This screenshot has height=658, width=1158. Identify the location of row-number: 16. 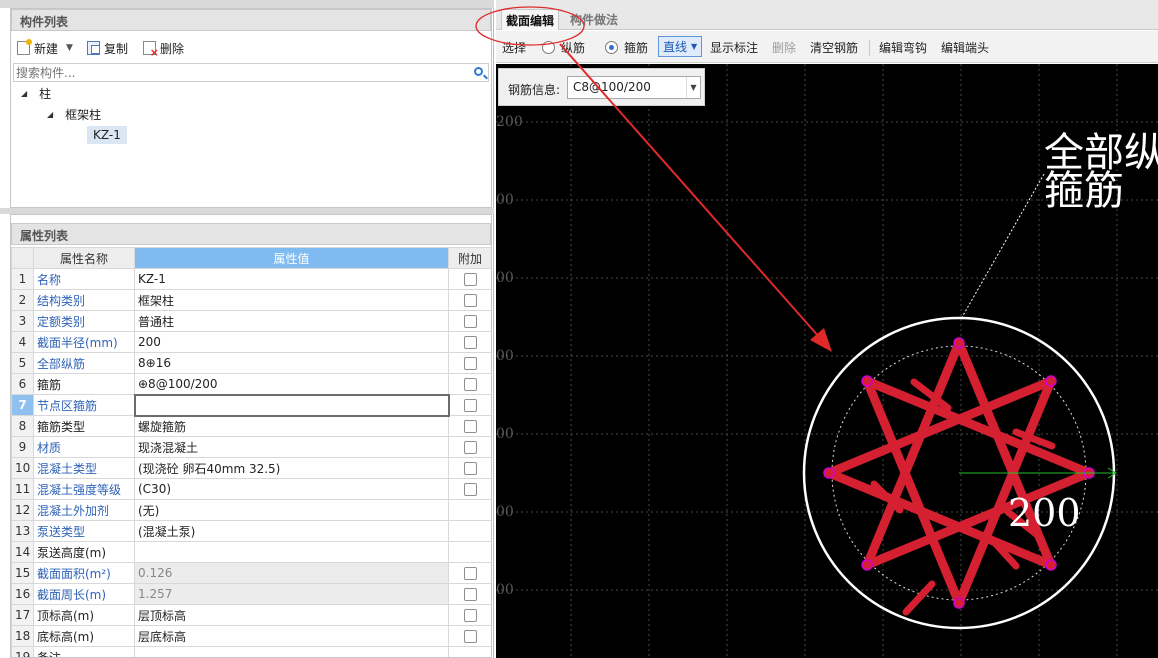
(22, 594).